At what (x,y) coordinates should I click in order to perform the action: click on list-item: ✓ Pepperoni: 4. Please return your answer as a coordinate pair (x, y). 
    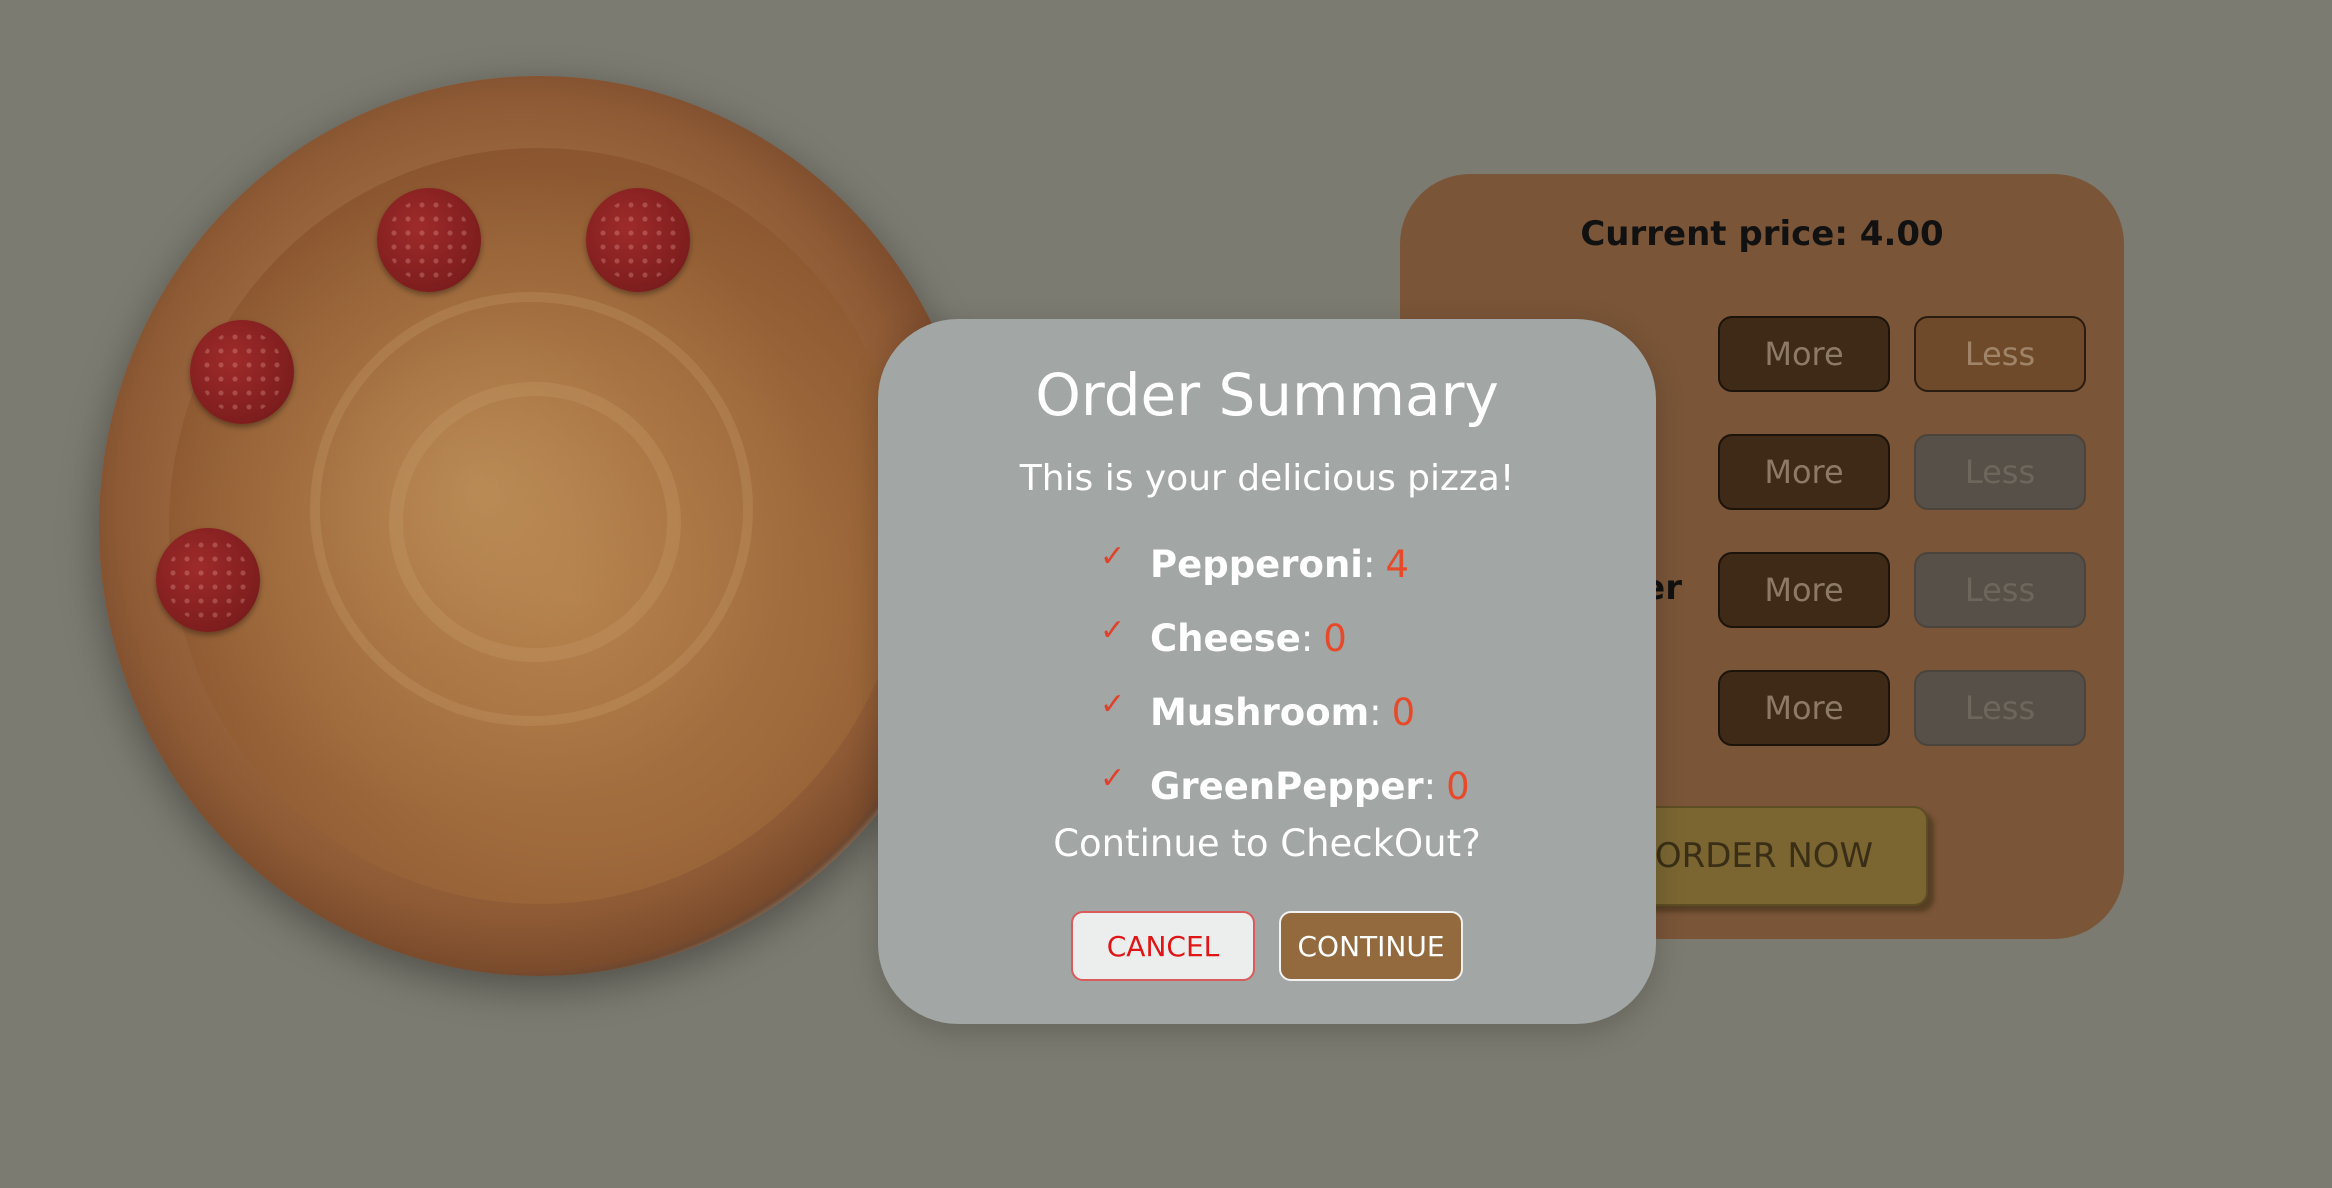
    Looking at the image, I should click on (1285, 564).